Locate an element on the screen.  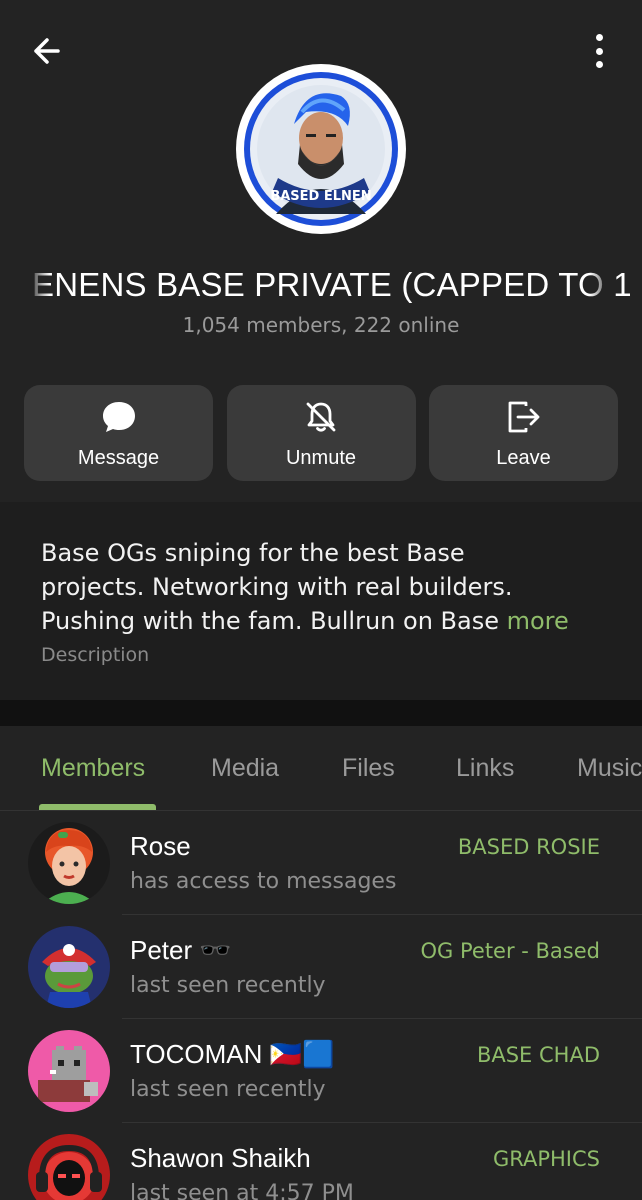
leave-button: Leave is located at coordinates (523, 433).